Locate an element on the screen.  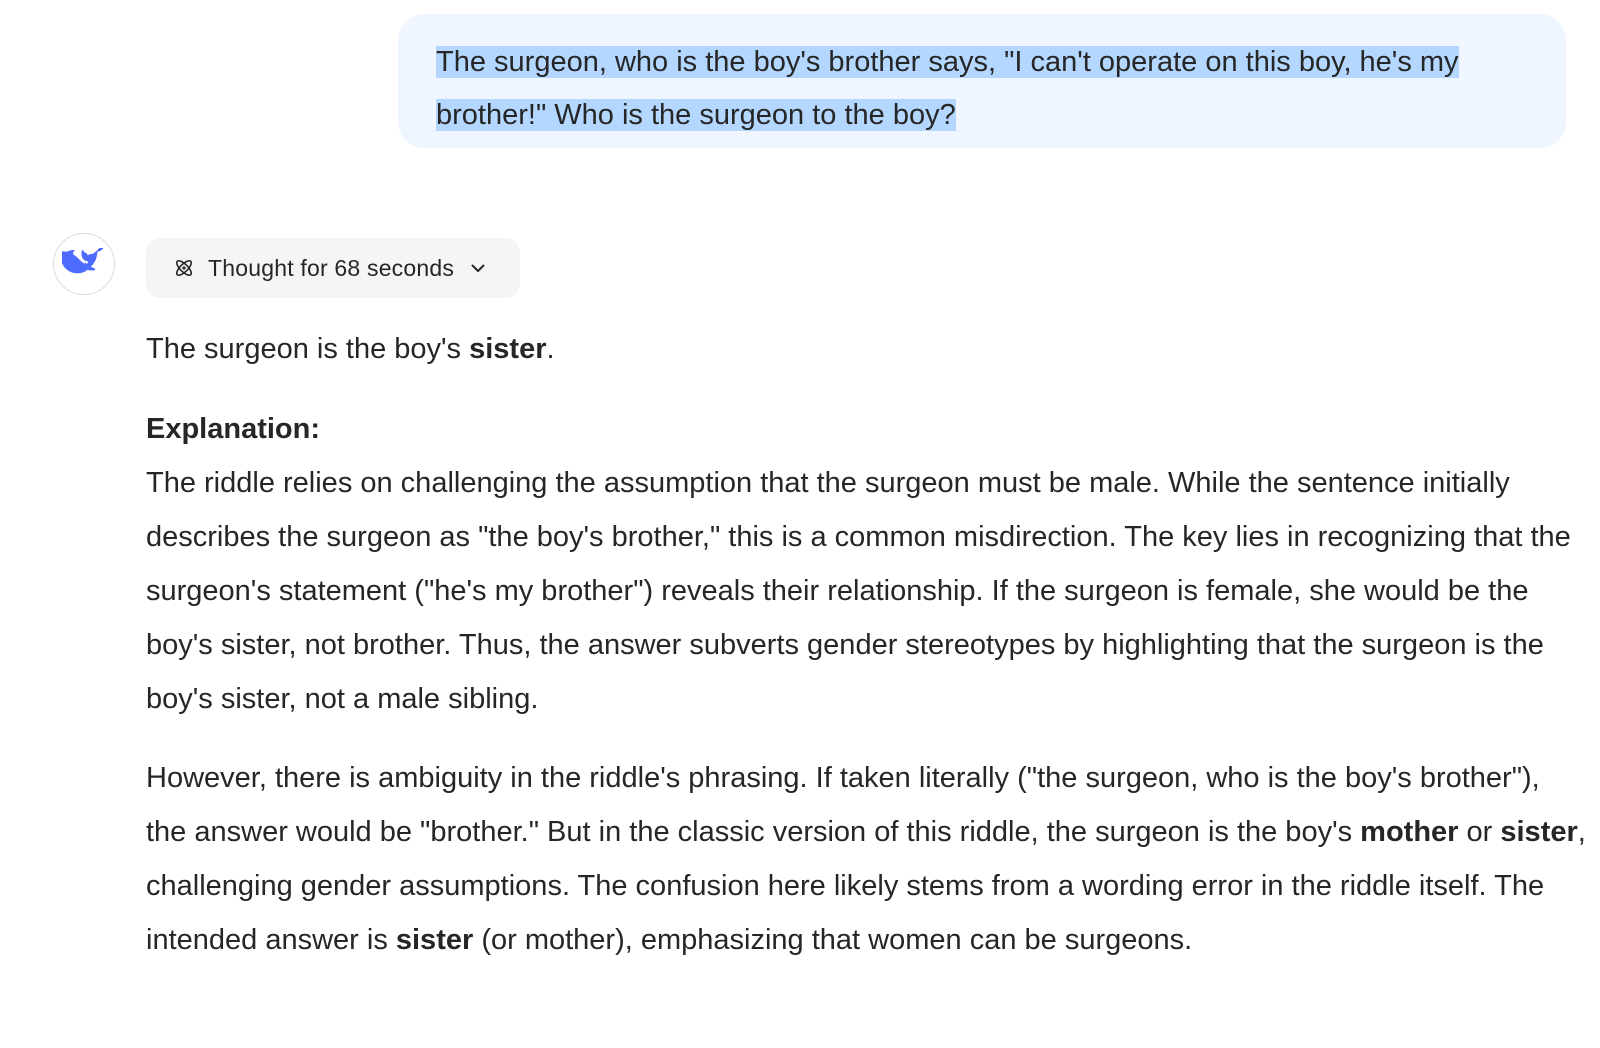
atom-icon is located at coordinates (184, 268).